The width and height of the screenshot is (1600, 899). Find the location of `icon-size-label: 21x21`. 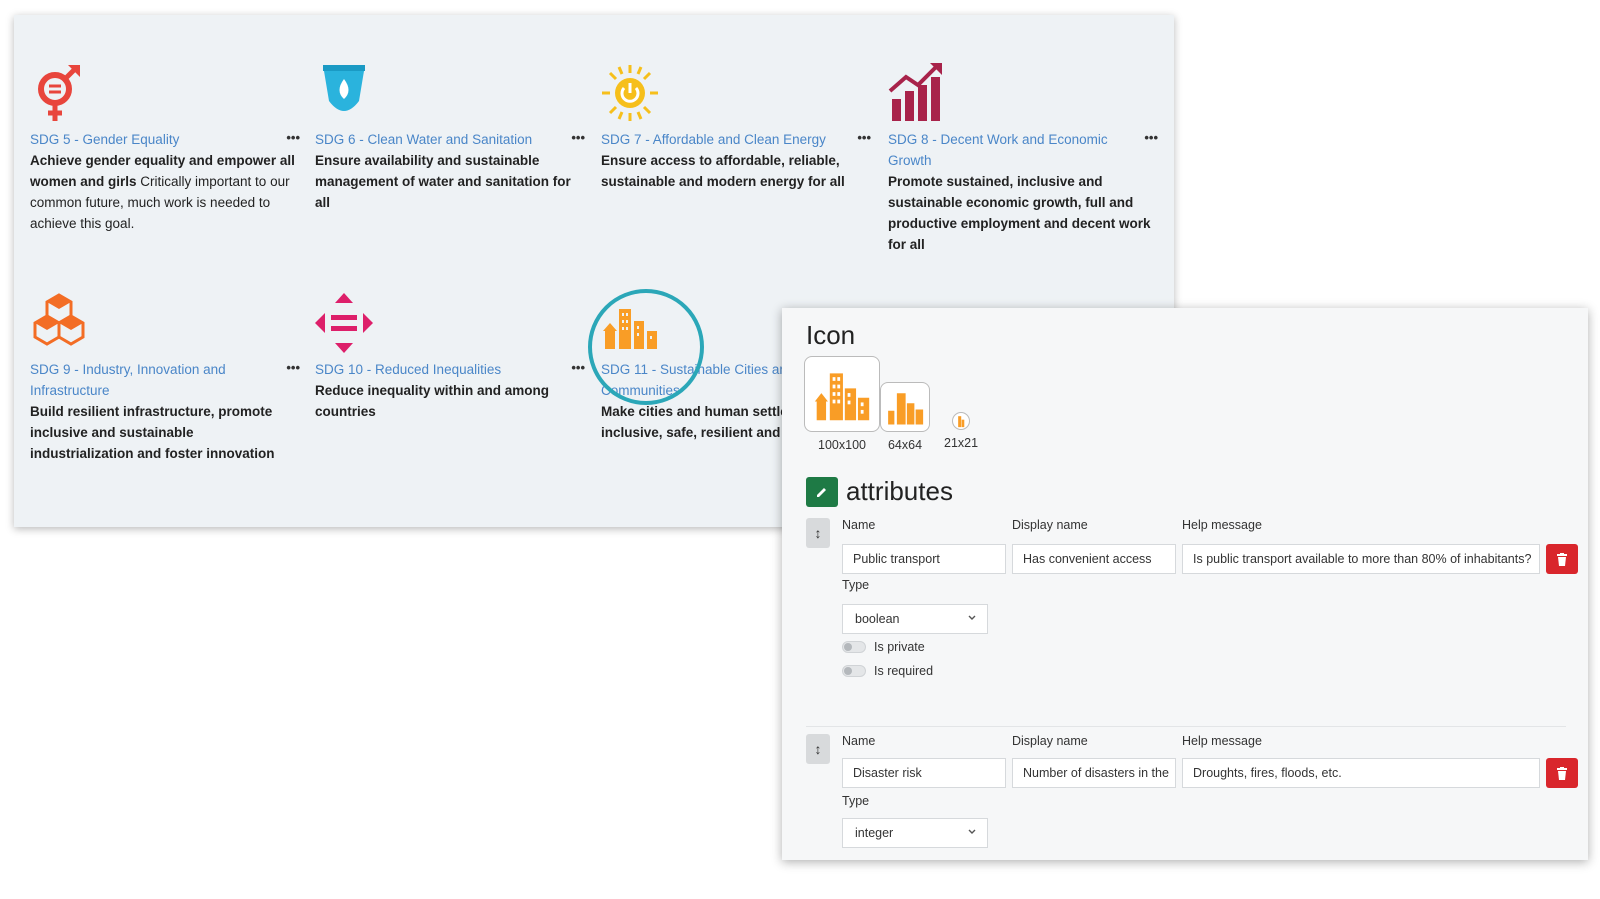

icon-size-label: 21x21 is located at coordinates (961, 443).